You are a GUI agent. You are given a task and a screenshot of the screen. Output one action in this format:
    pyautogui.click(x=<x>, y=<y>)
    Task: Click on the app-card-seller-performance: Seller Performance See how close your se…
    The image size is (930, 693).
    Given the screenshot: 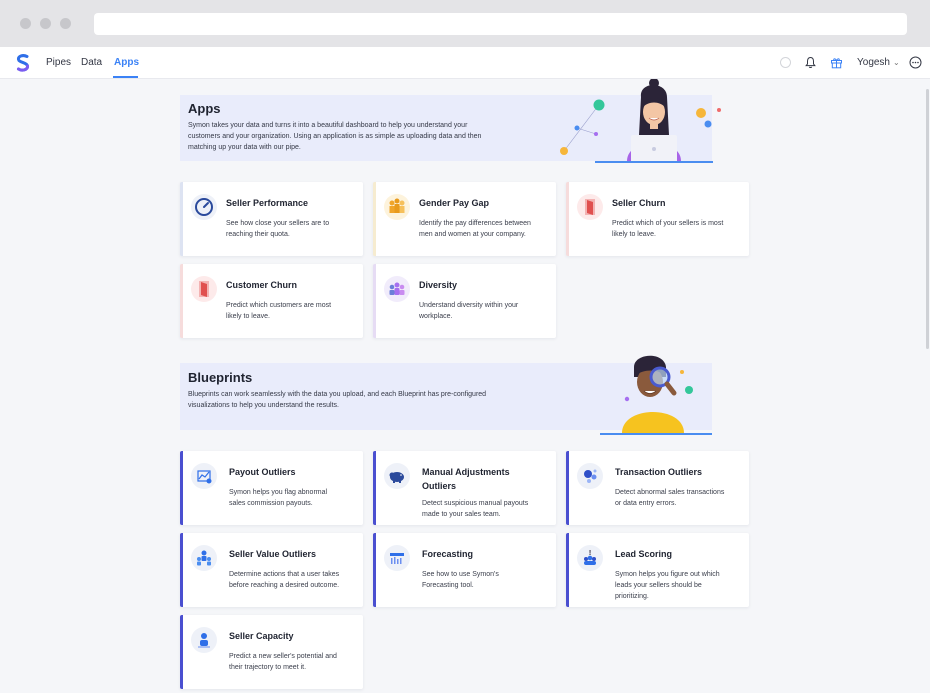 What is the action you would take?
    pyautogui.click(x=271, y=219)
    